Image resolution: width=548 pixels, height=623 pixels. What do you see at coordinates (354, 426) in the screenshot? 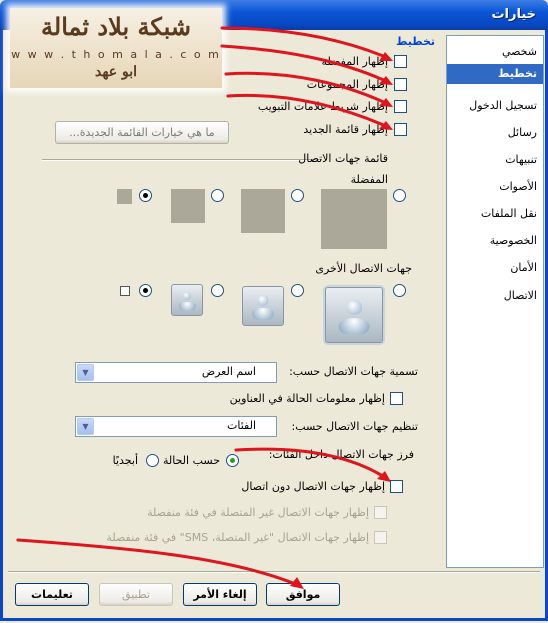
I see `organize-label: تنظيم جهات الاتصال حسب:` at bounding box center [354, 426].